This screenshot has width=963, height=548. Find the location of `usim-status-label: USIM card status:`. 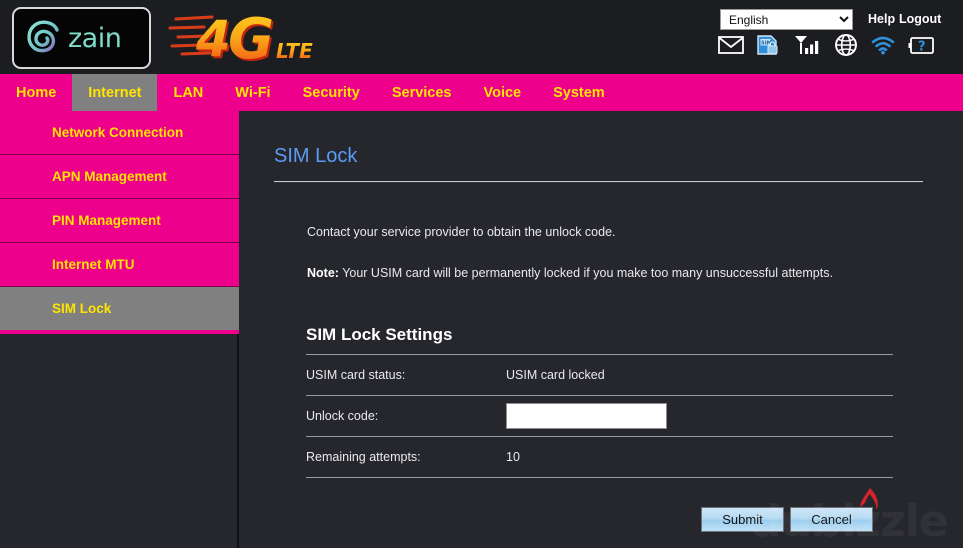

usim-status-label: USIM card status: is located at coordinates (356, 375).